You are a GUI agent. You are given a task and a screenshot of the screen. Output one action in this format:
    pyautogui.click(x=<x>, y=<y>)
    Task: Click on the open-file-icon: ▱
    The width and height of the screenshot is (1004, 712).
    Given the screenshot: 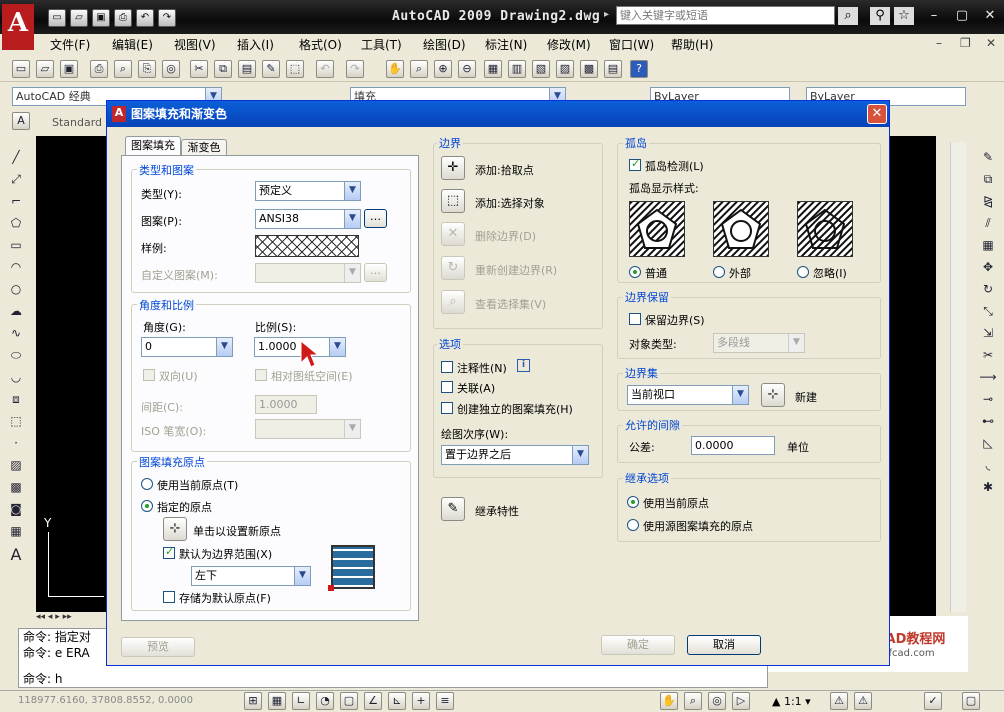 What is the action you would take?
    pyautogui.click(x=45, y=69)
    